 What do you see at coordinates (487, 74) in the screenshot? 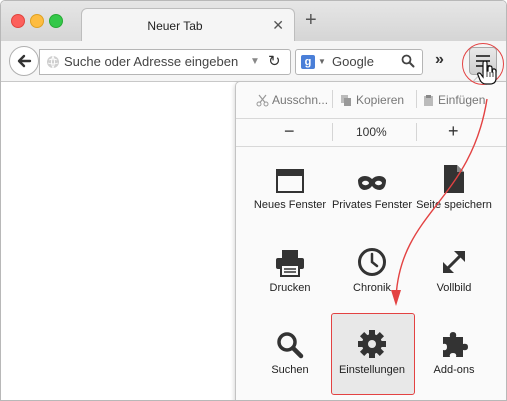
I see `hand-cursor-icon` at bounding box center [487, 74].